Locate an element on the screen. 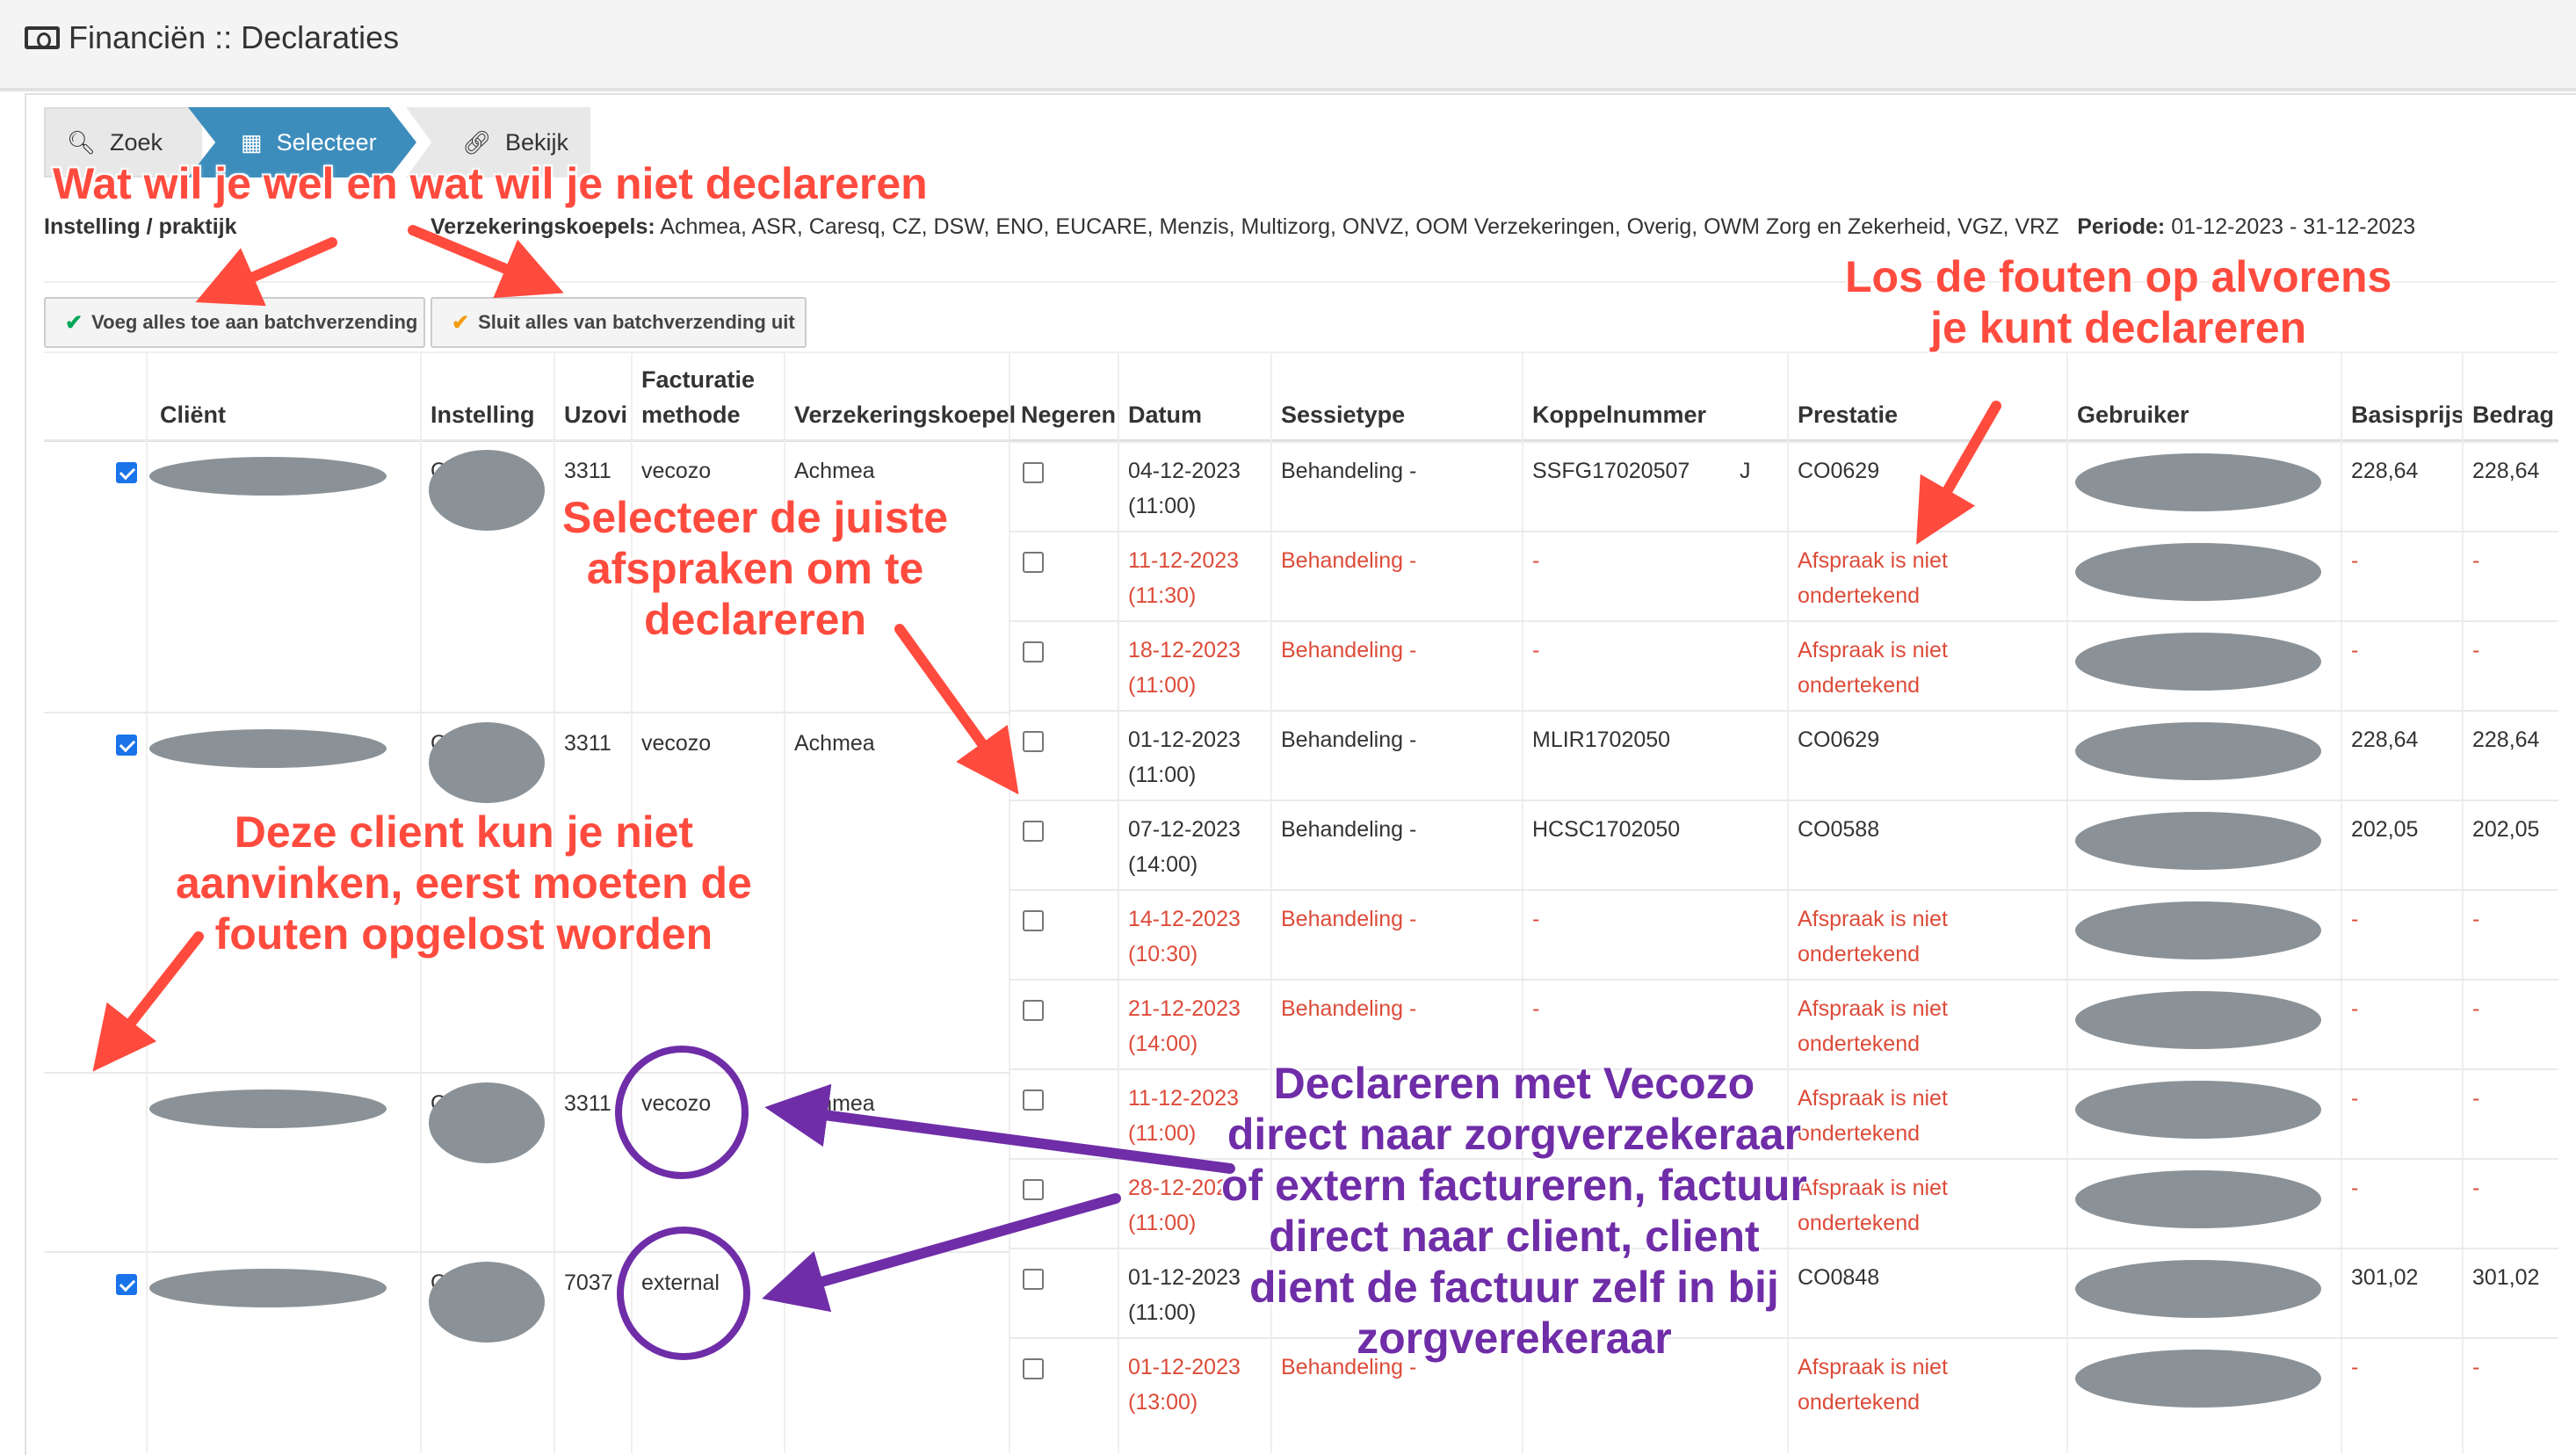  tijd-cell: (13:00) is located at coordinates (1163, 1402).